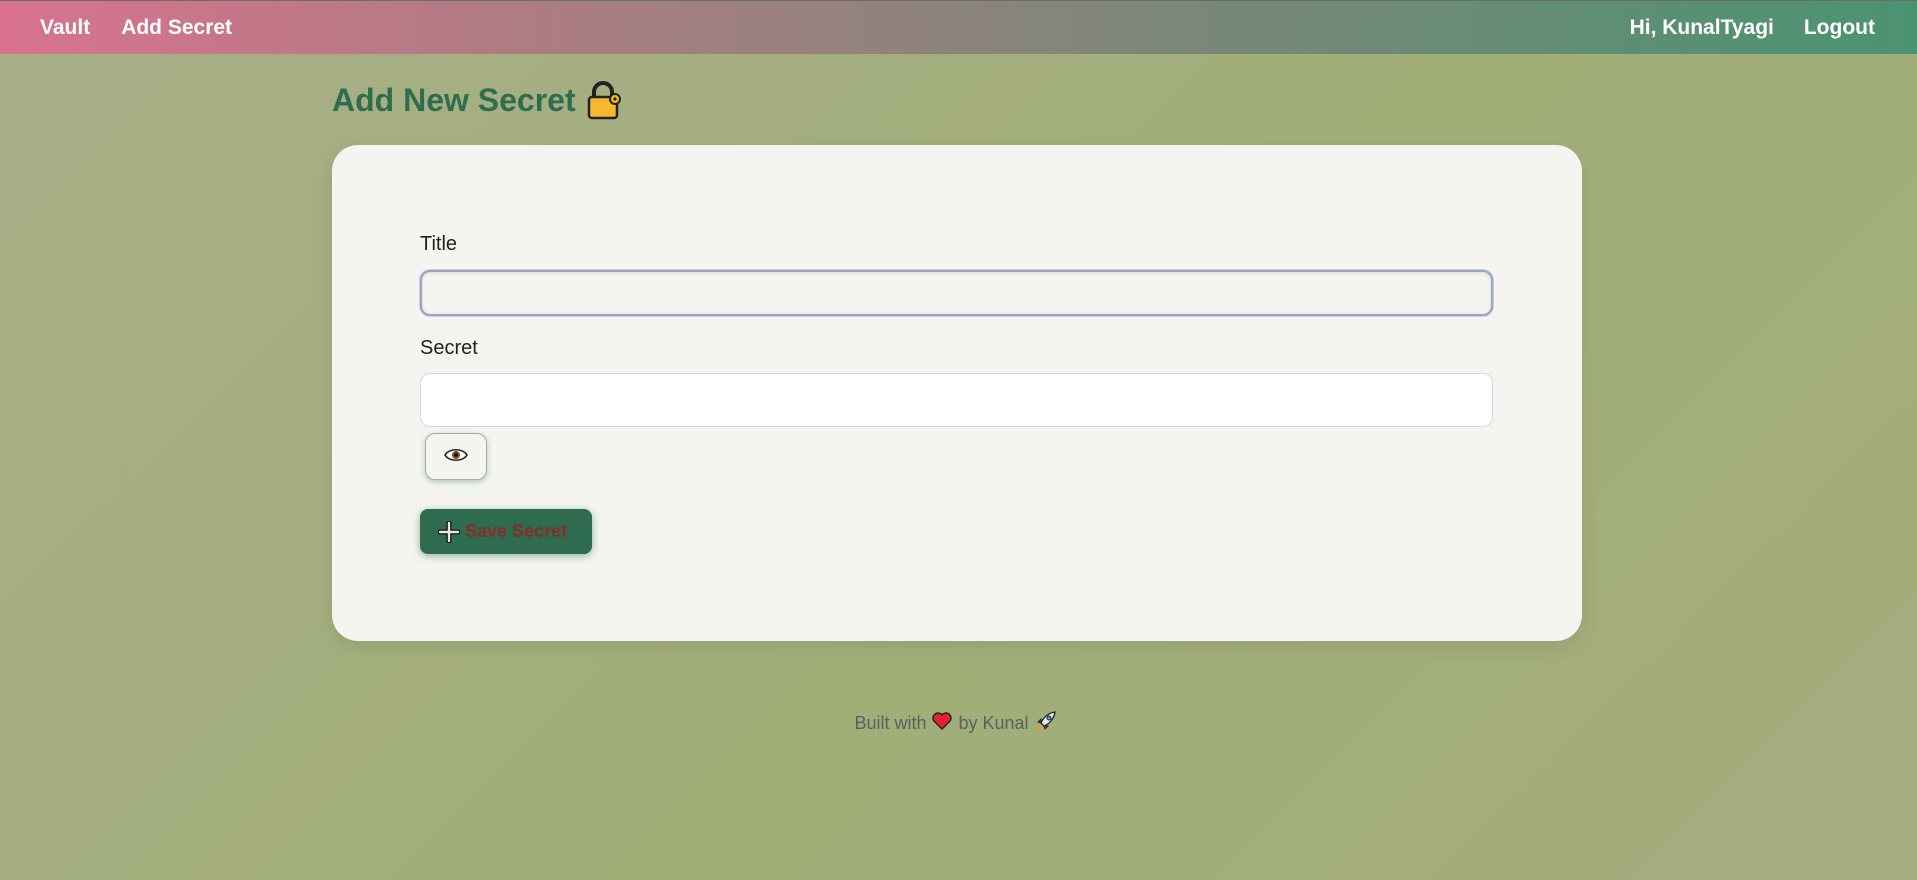 Image resolution: width=1917 pixels, height=880 pixels. I want to click on toggle-visibility-button, so click(456, 456).